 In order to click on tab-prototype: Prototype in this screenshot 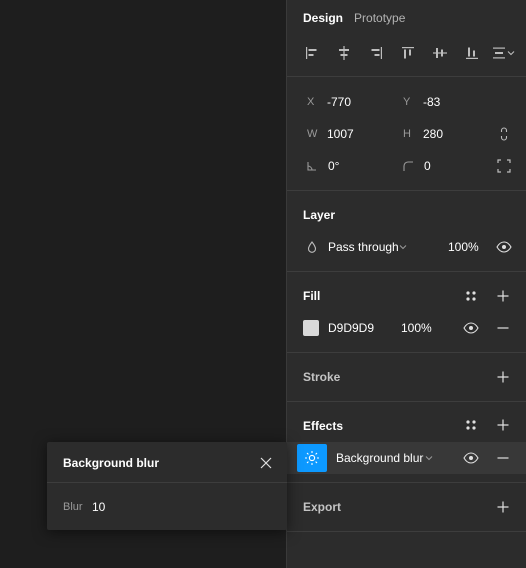, I will do `click(379, 18)`.